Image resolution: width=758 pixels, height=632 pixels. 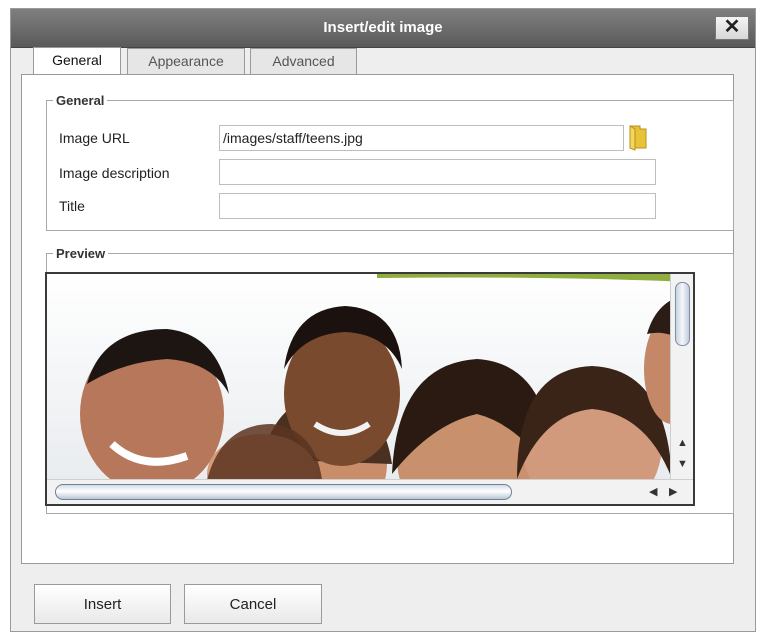 What do you see at coordinates (77, 61) in the screenshot?
I see `tab-general: General` at bounding box center [77, 61].